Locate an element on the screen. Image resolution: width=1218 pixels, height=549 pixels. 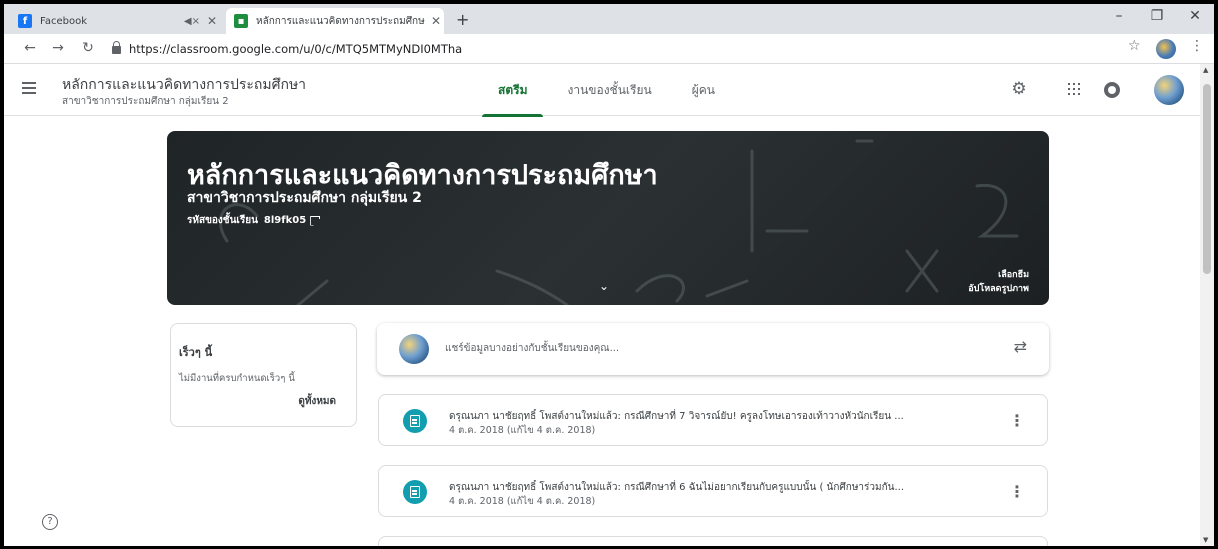
reload-icon: ↻ is located at coordinates (88, 48).